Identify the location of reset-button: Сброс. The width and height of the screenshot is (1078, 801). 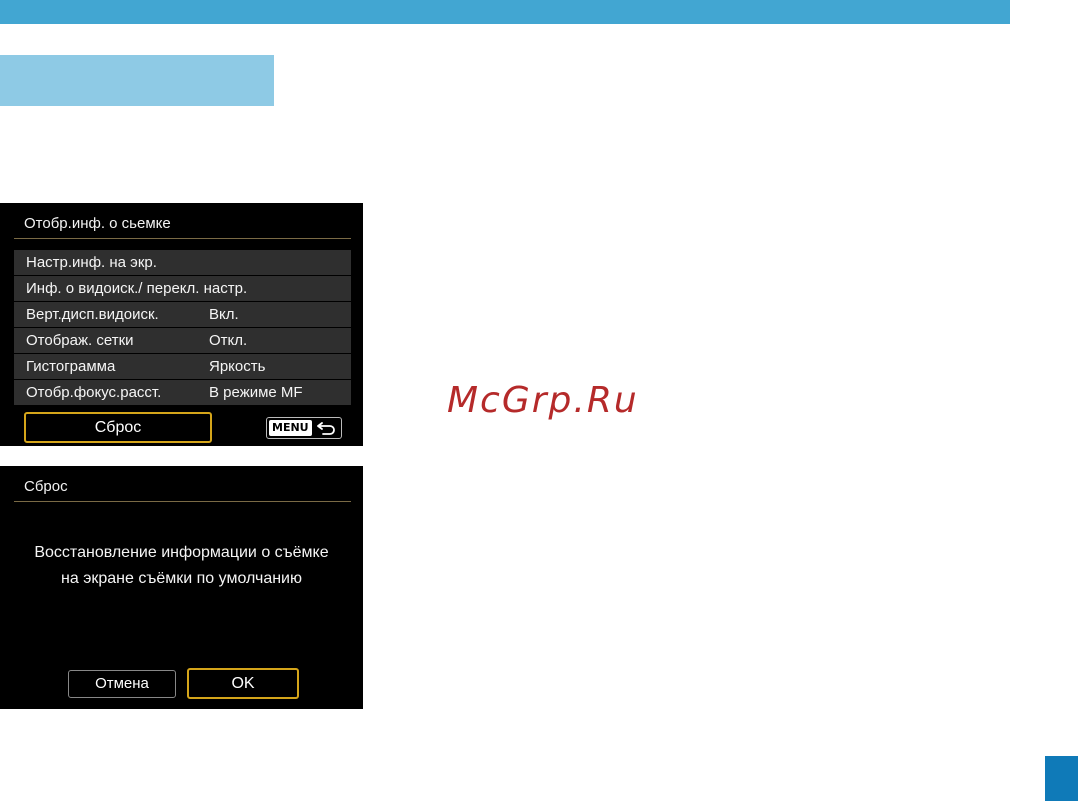
(118, 427).